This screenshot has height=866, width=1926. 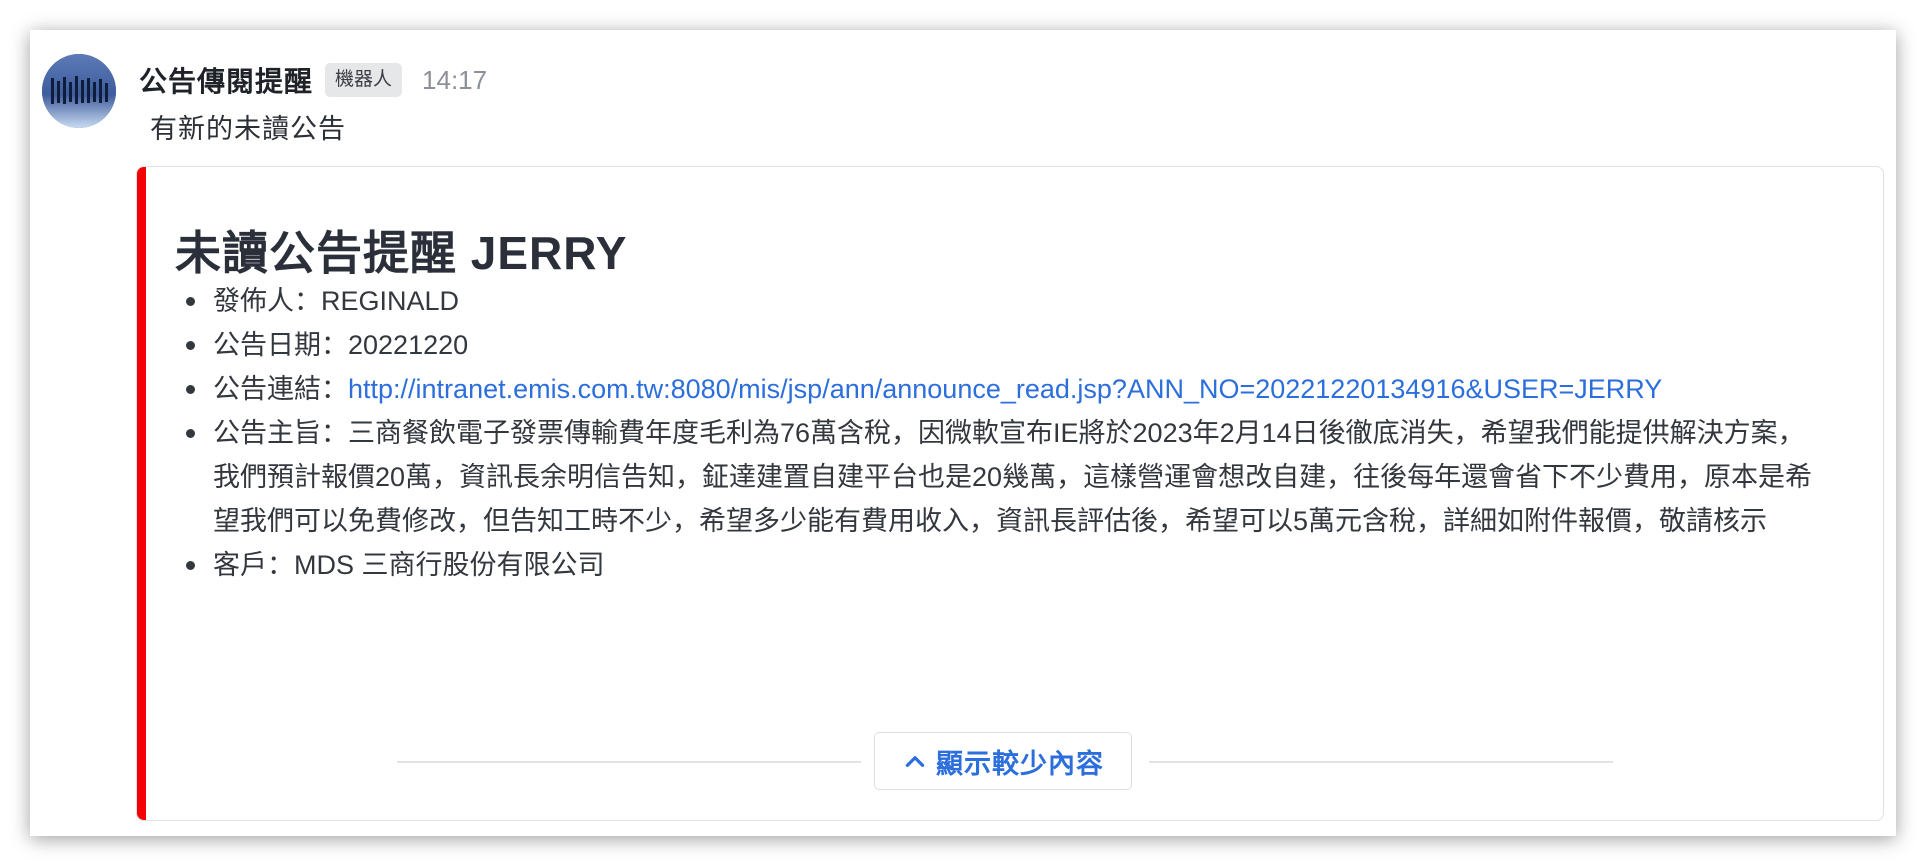 I want to click on publisher-value: REGINALD, so click(x=390, y=301).